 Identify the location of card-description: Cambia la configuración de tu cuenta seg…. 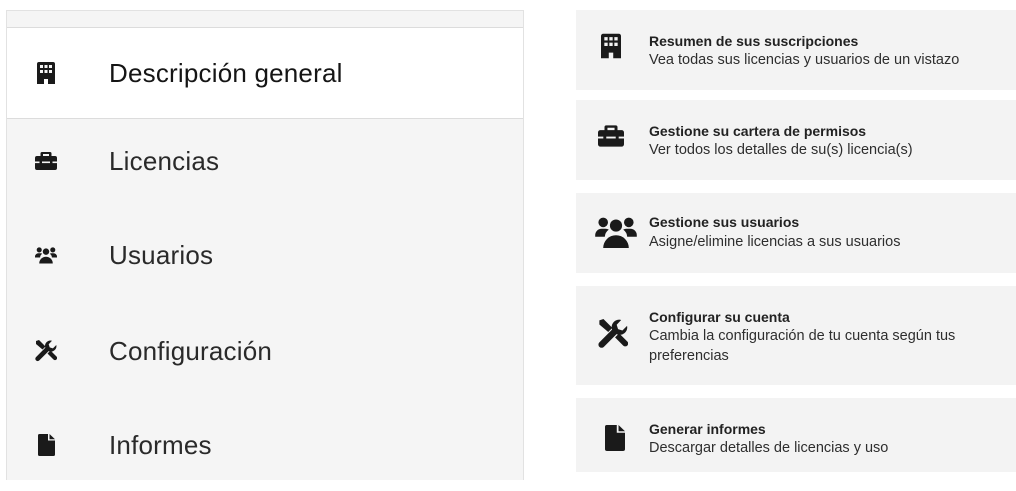
(802, 346).